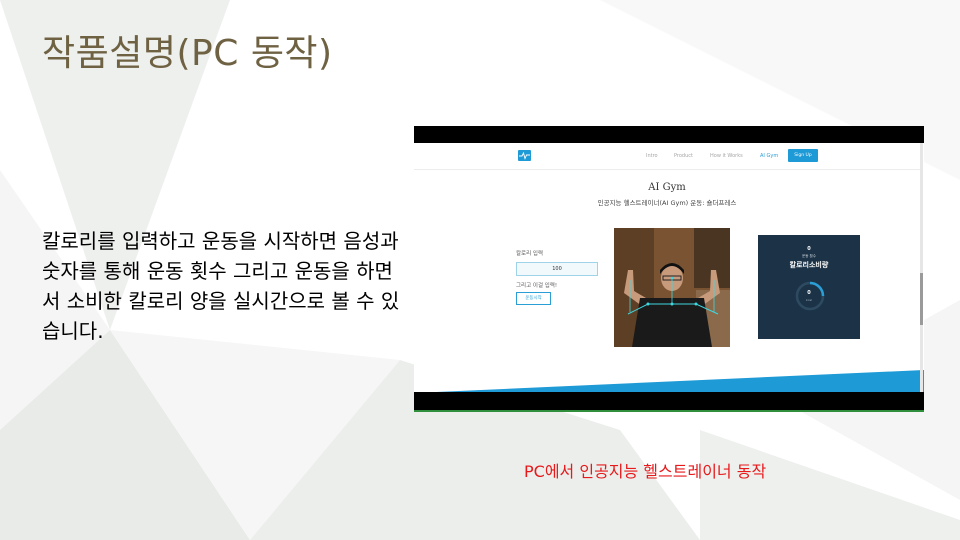 The image size is (960, 540). Describe the element at coordinates (667, 203) in the screenshot. I see `page-subheading: 인공지능 헬스트레이너(AI Gym) 운동: 숄더프레스` at that location.